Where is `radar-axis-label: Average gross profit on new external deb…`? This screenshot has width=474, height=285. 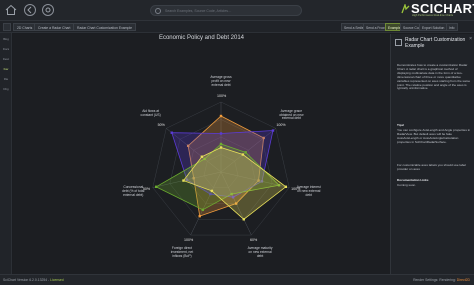 radar-axis-label: Average gross profit on new external deb… is located at coordinates (221, 81).